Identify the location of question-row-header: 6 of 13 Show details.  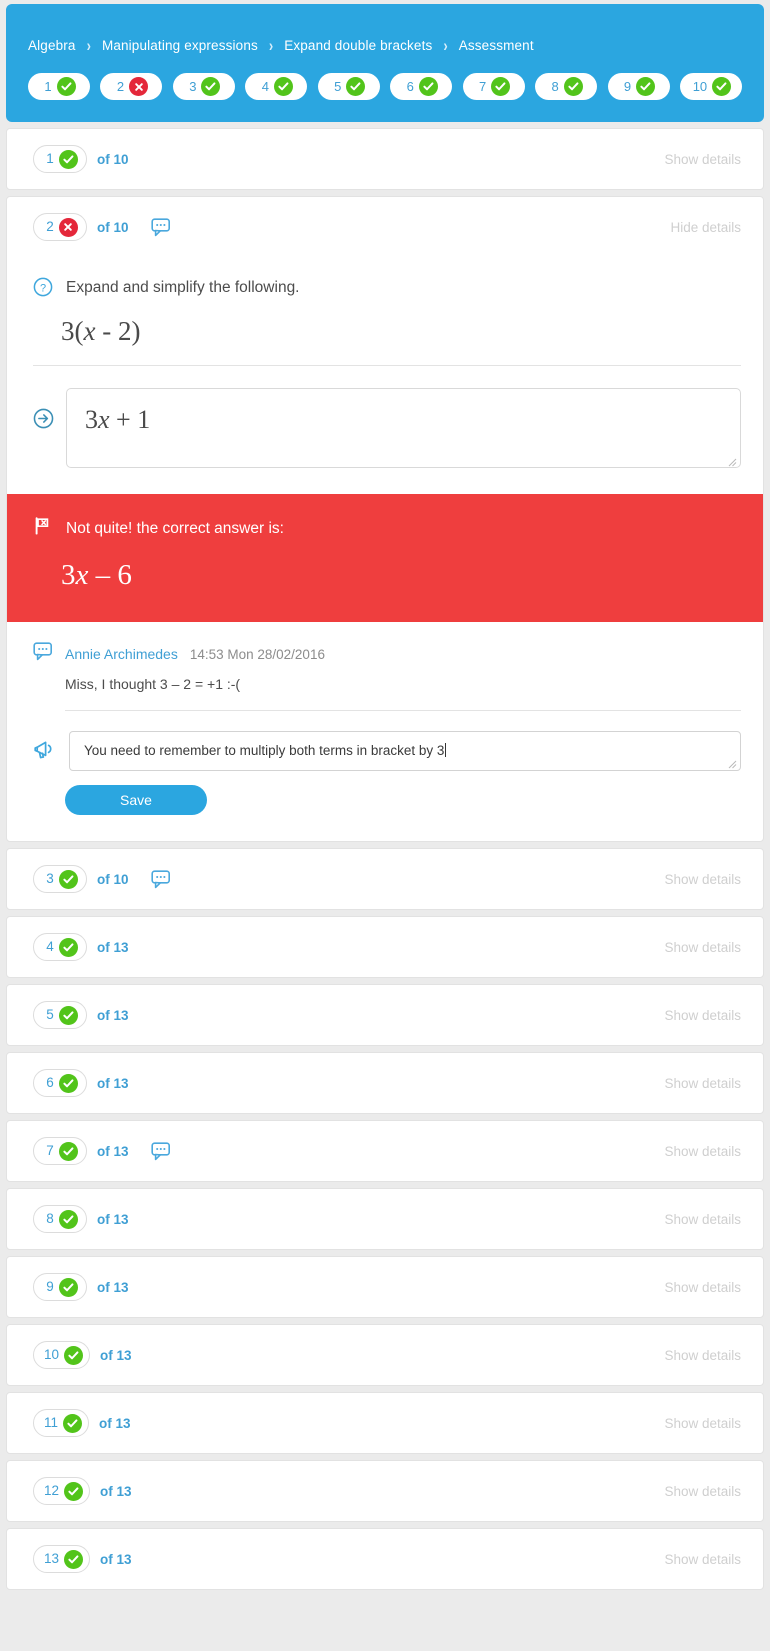
(385, 1083).